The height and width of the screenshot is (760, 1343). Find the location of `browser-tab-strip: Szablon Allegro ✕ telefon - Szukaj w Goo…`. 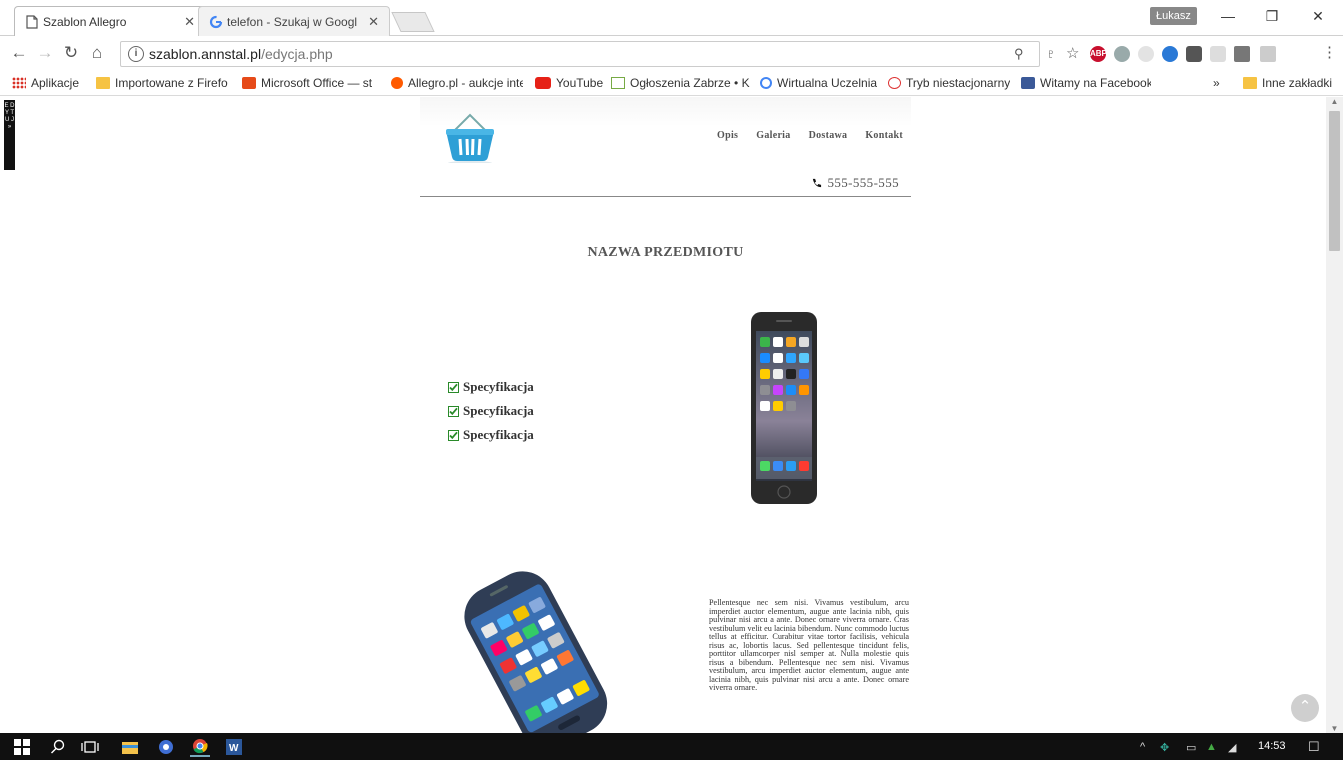

browser-tab-strip: Szablon Allegro ✕ telefon - Szukaj w Goo… is located at coordinates (671, 18).